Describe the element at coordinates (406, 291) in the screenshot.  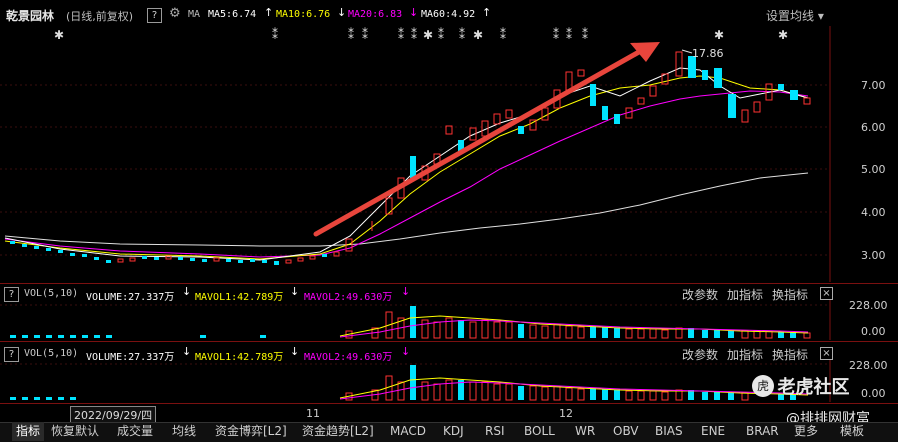
I see `vol1-mavol2-down-icon: ↓` at that location.